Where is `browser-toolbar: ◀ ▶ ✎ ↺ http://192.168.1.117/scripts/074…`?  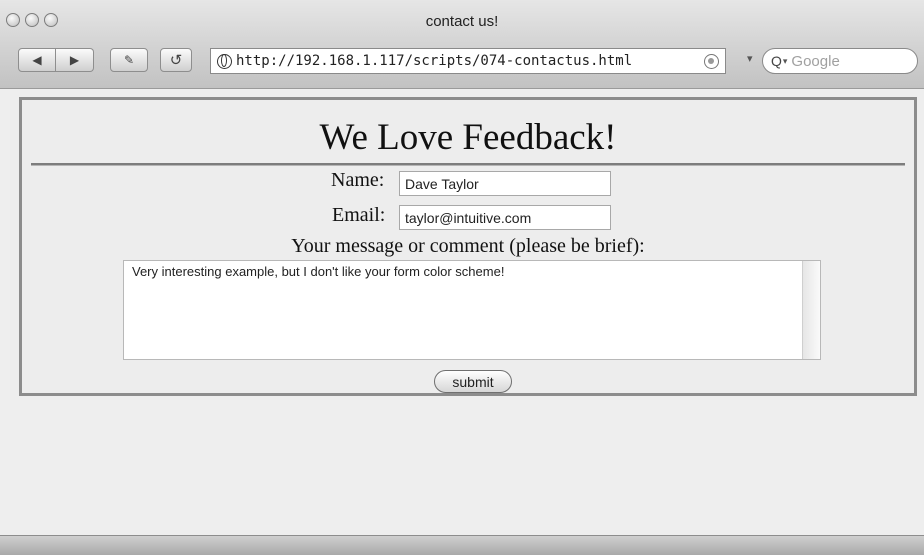 browser-toolbar: ◀ ▶ ✎ ↺ http://192.168.1.117/scripts/074… is located at coordinates (468, 61).